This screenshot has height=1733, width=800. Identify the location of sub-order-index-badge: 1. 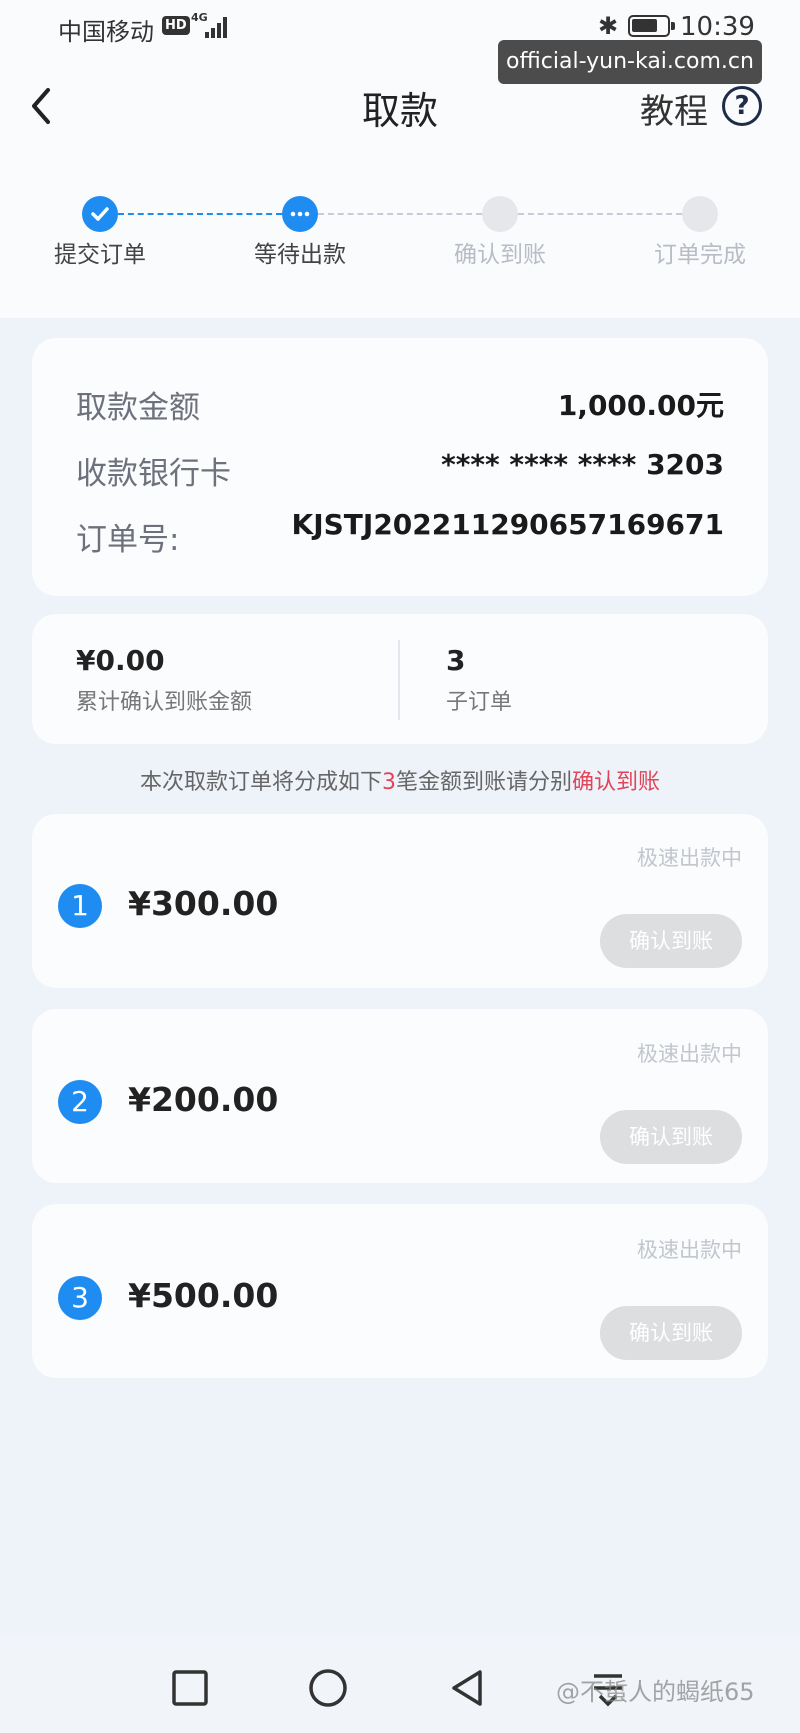
(80, 906).